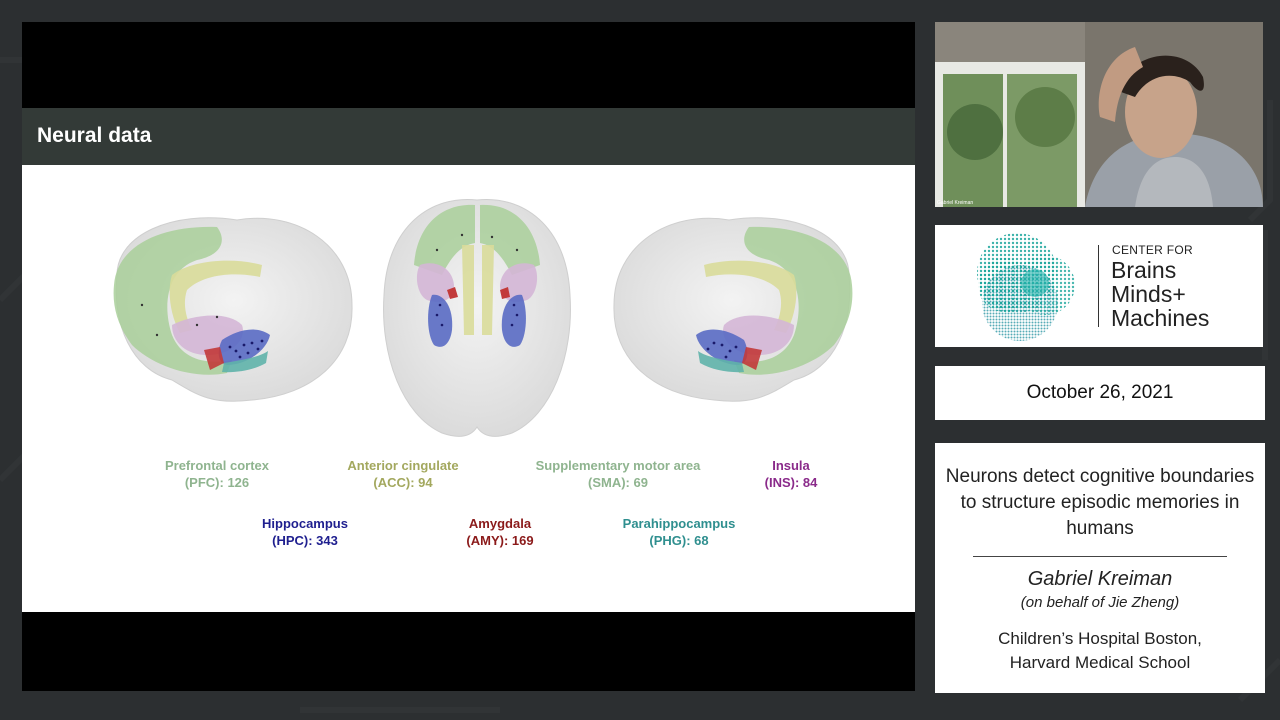 The height and width of the screenshot is (720, 1280). Describe the element at coordinates (1144, 270) in the screenshot. I see `logo-brains: Brains` at that location.